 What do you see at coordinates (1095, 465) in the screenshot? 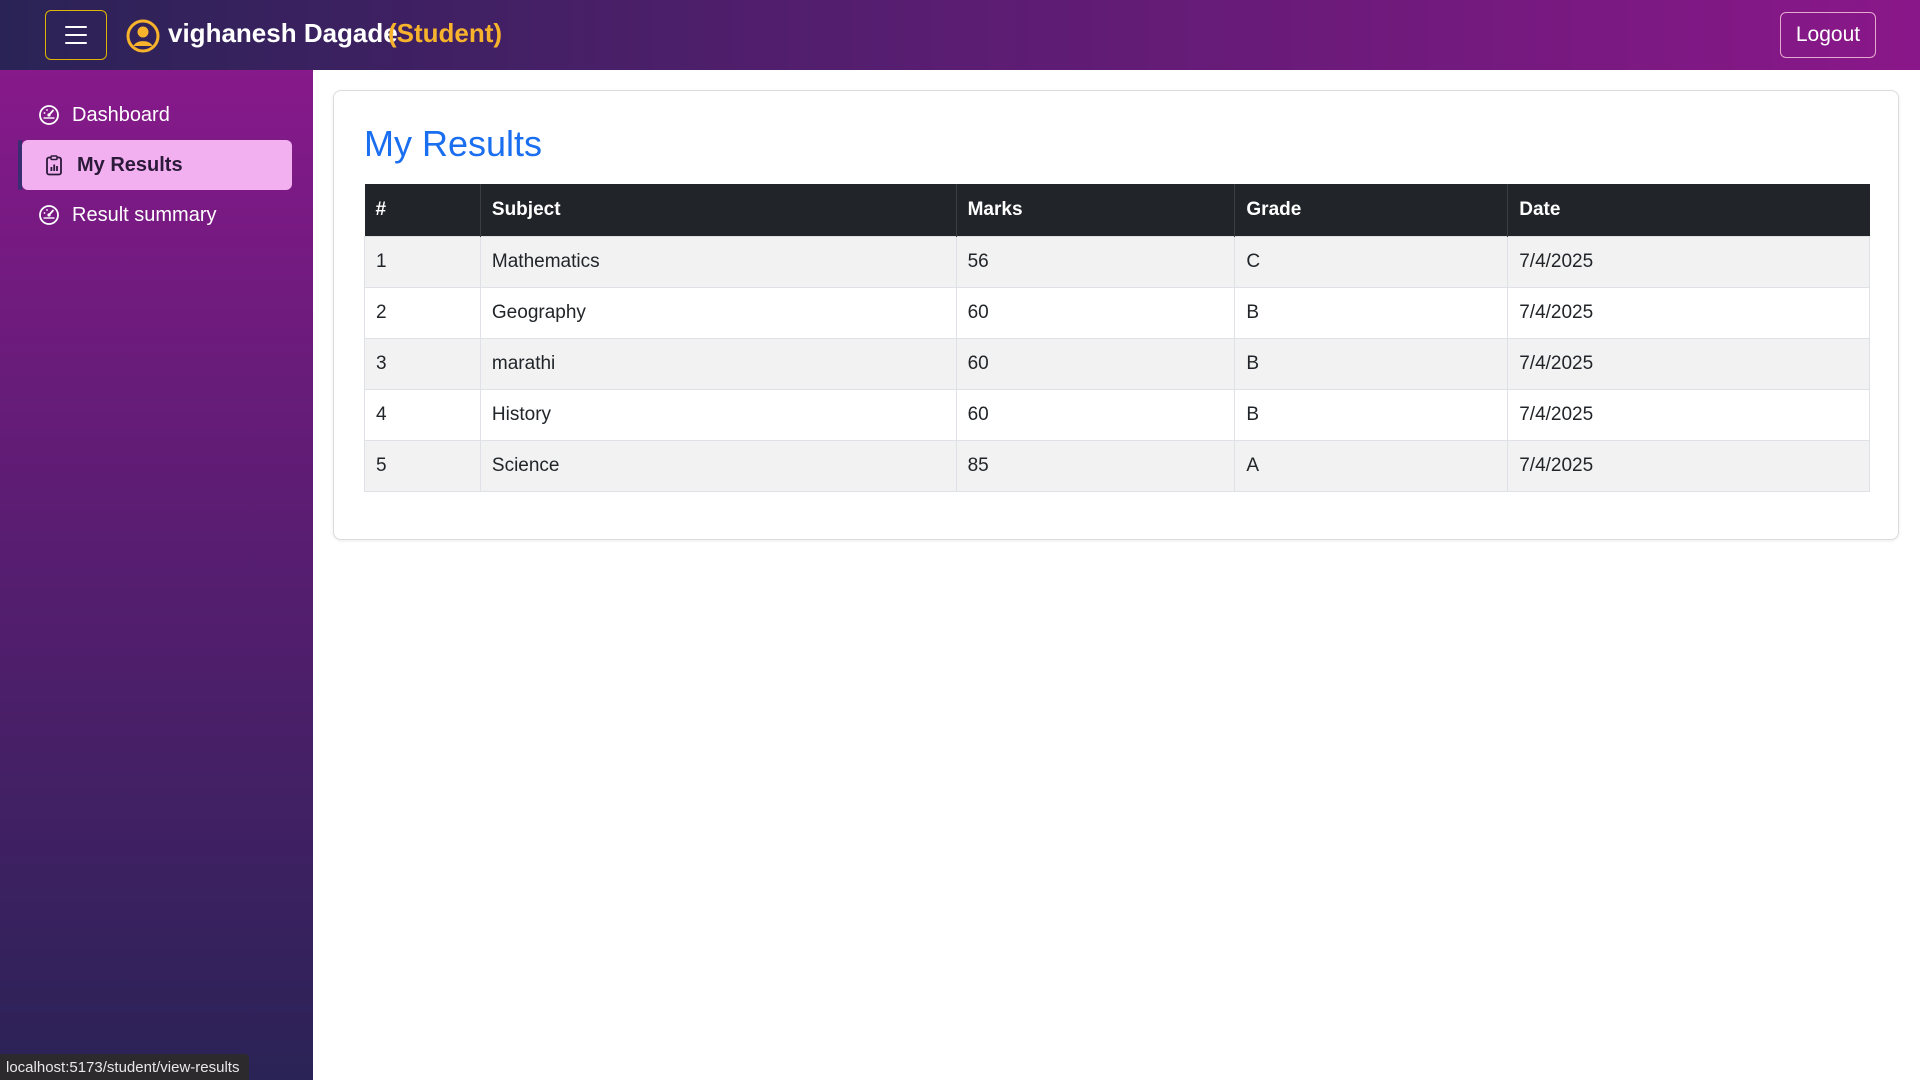
I see `cell-marks: 85` at bounding box center [1095, 465].